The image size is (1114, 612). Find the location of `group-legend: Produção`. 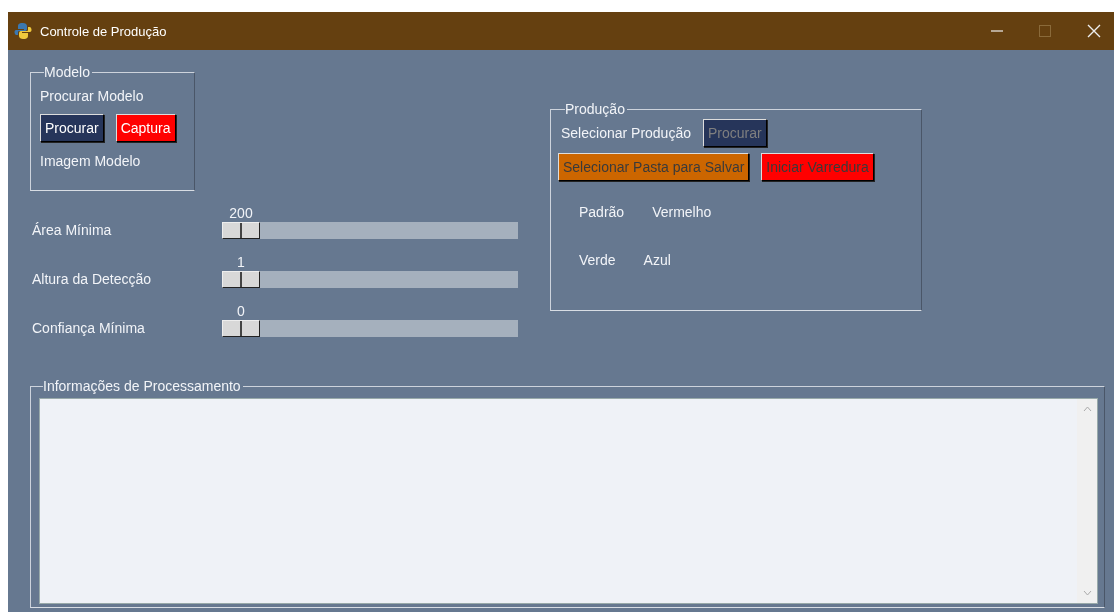

group-legend: Produção is located at coordinates (596, 109).